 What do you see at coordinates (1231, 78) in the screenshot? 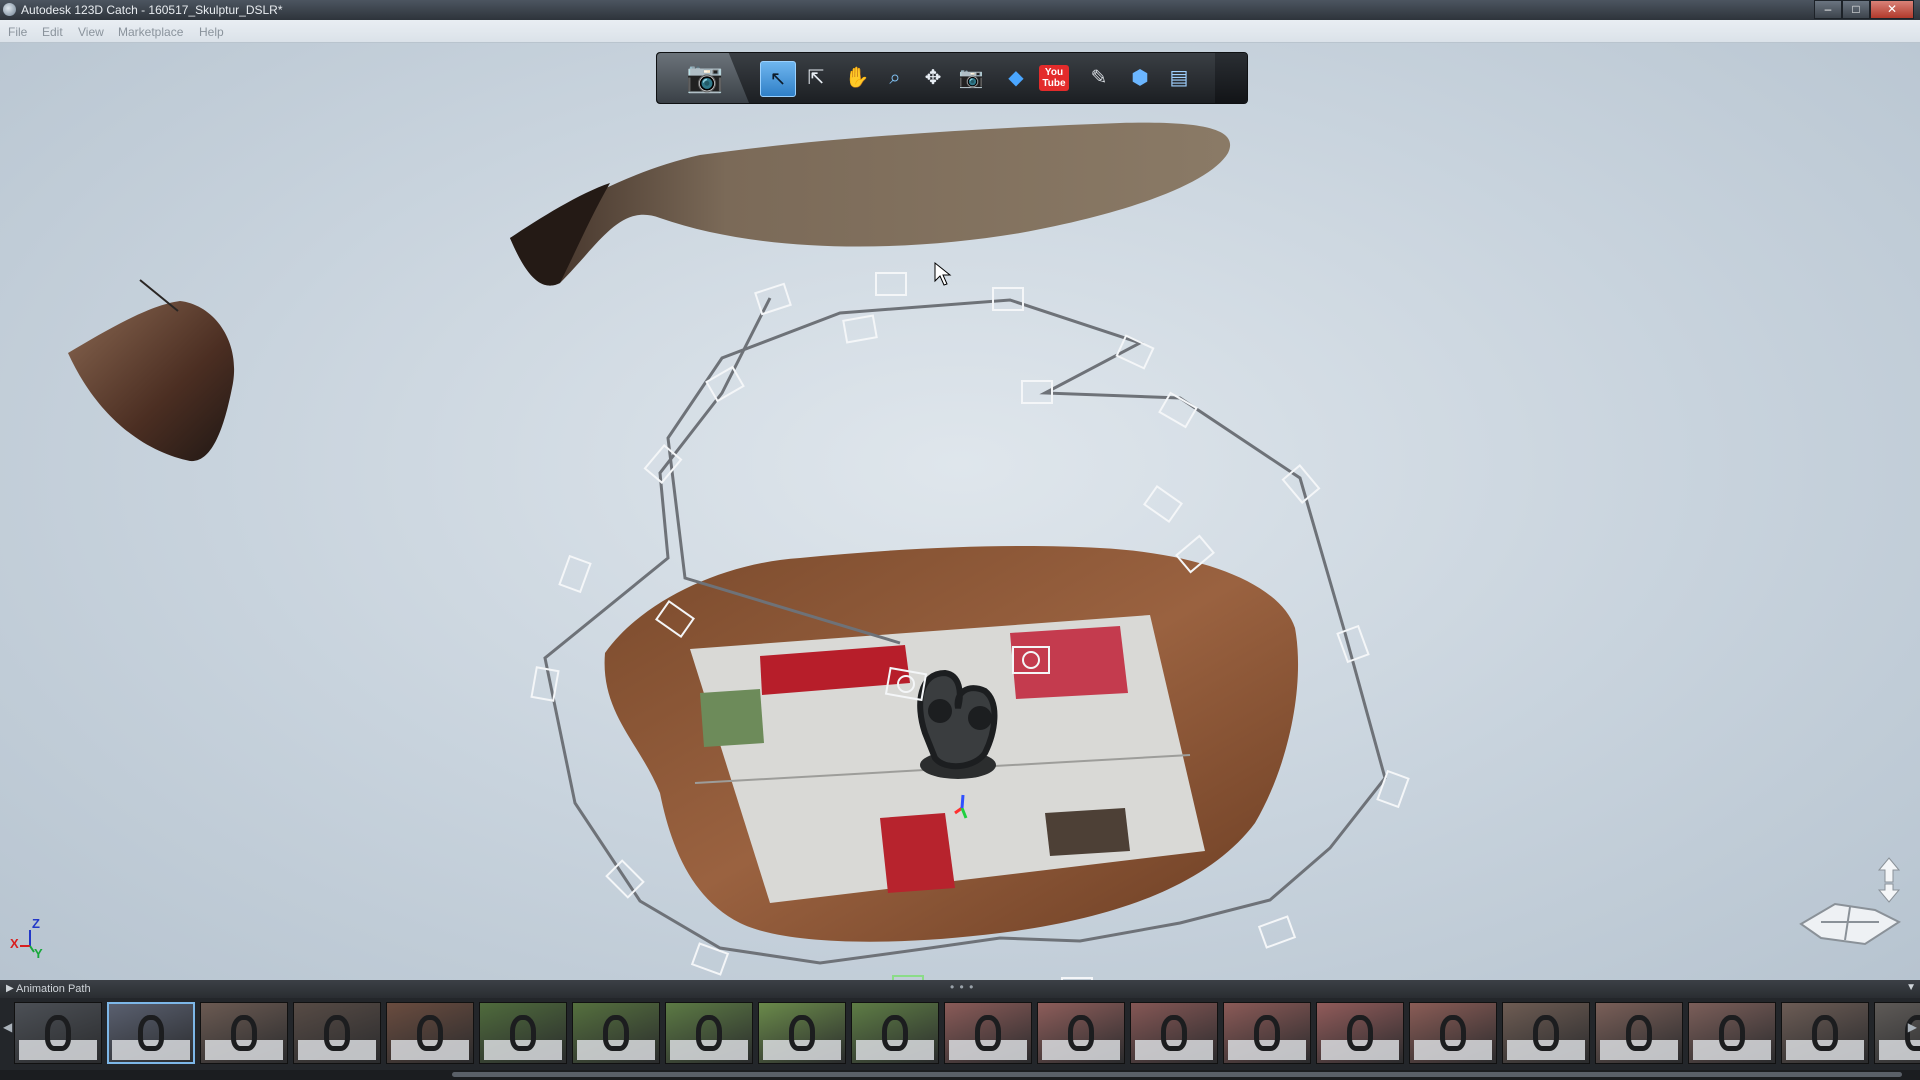
I see `toolbar-end-cap` at bounding box center [1231, 78].